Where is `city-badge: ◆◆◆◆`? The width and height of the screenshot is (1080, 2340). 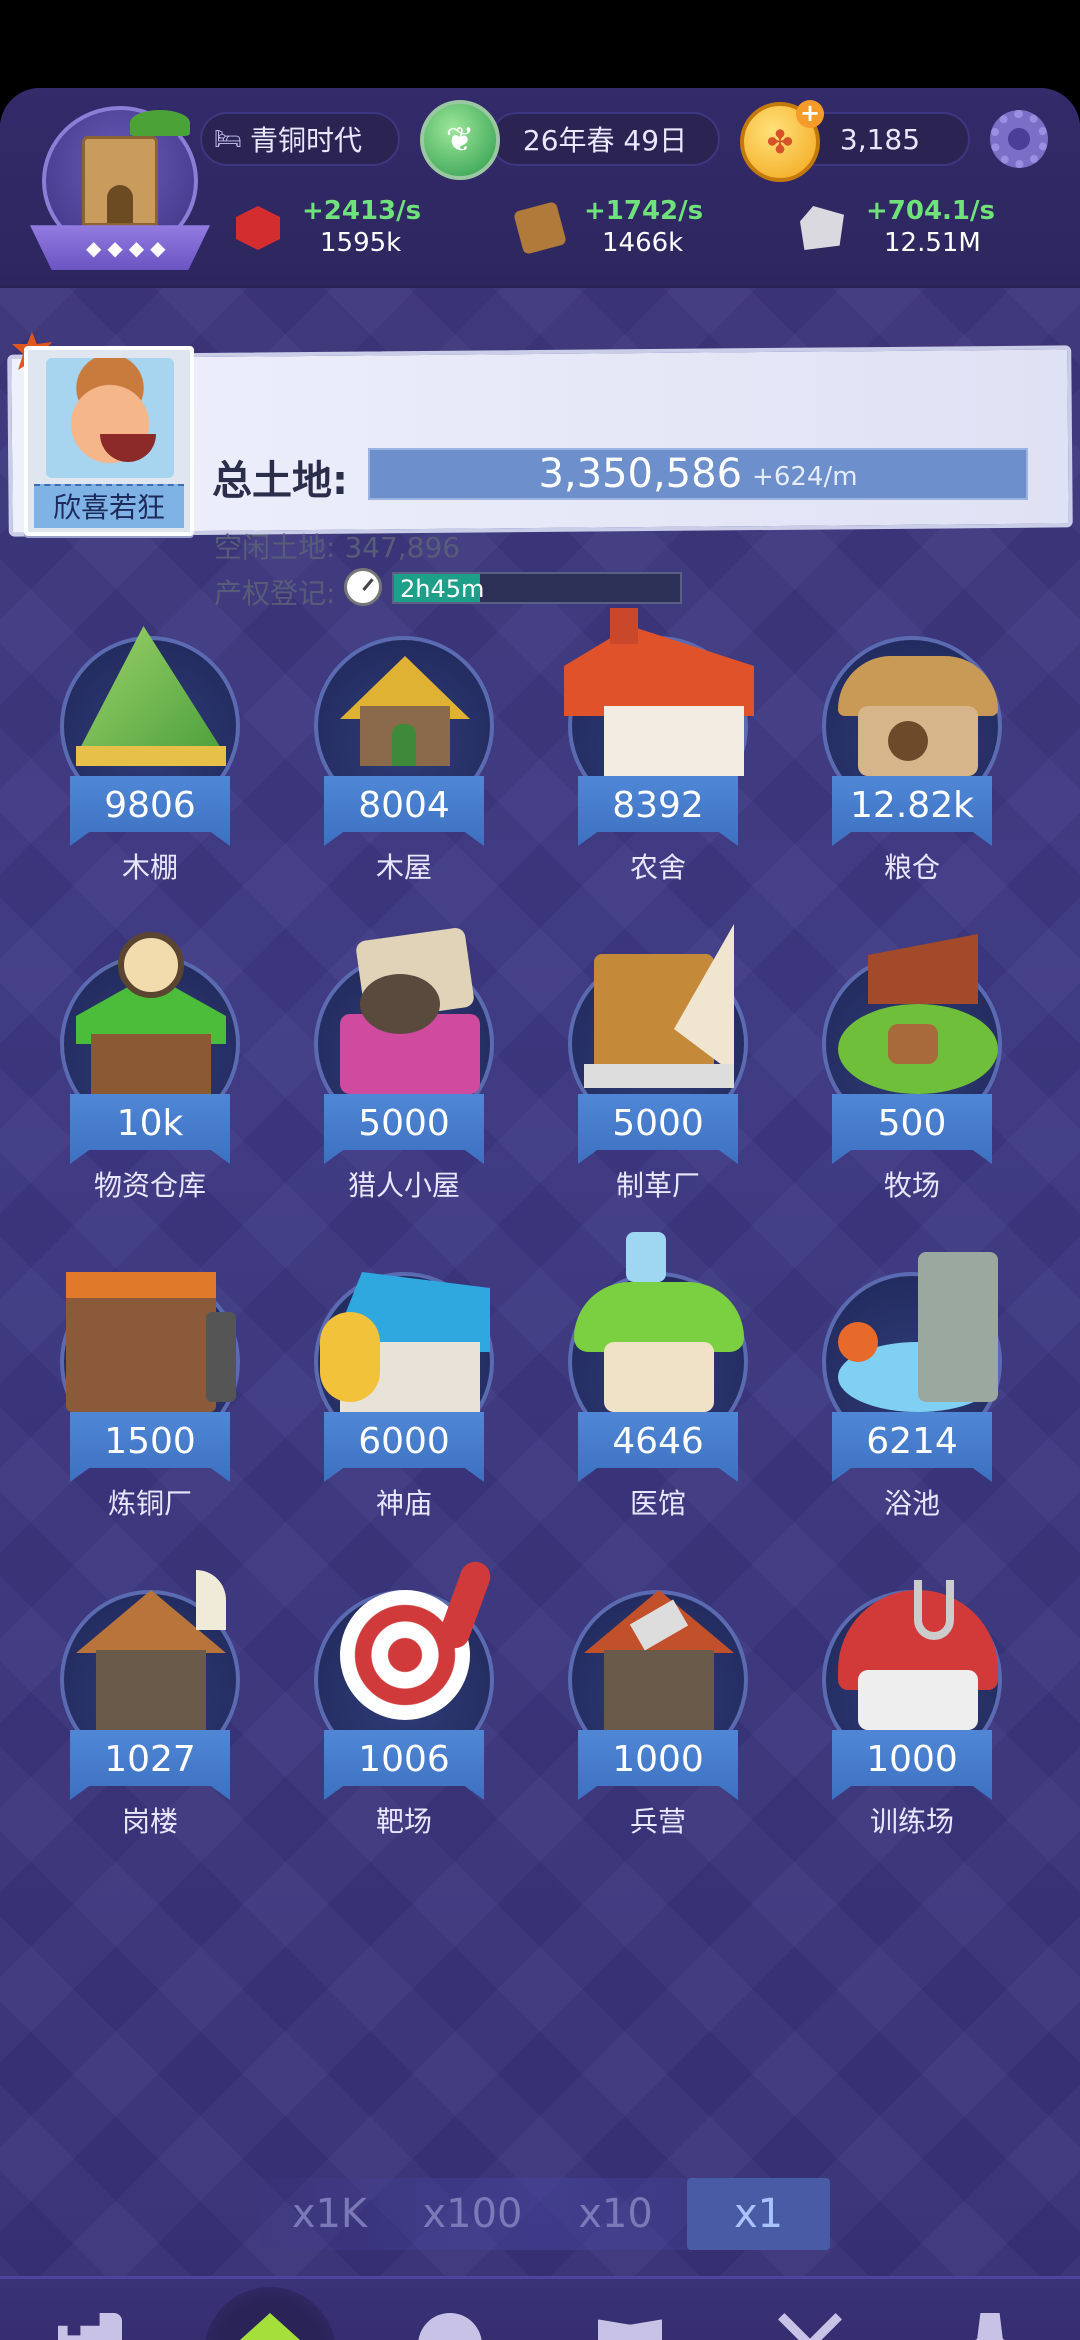 city-badge: ◆◆◆◆ is located at coordinates (120, 191).